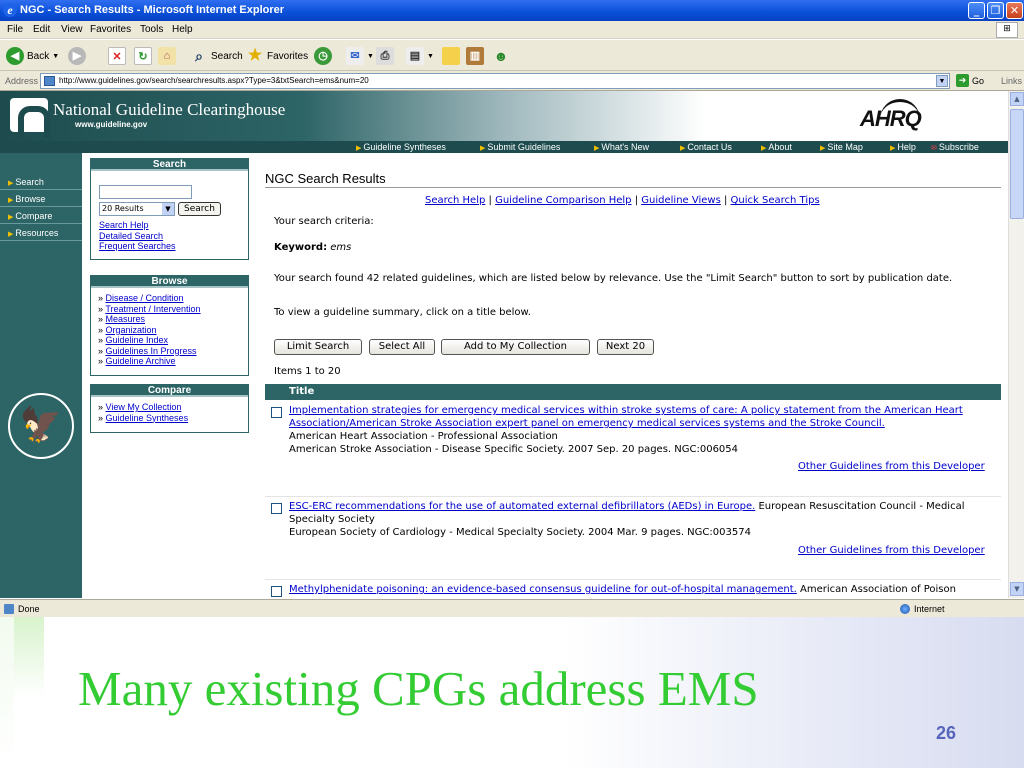 Image resolution: width=1024 pixels, height=768 pixels. I want to click on site-name: National Guideline Clearinghouse, so click(169, 110).